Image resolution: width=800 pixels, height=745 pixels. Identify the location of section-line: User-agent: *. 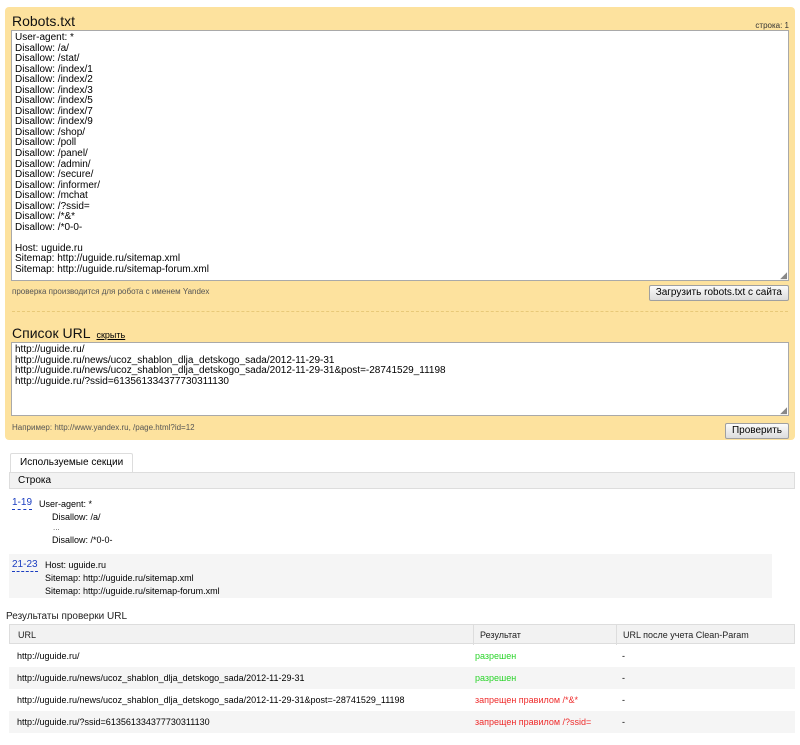
(66, 504).